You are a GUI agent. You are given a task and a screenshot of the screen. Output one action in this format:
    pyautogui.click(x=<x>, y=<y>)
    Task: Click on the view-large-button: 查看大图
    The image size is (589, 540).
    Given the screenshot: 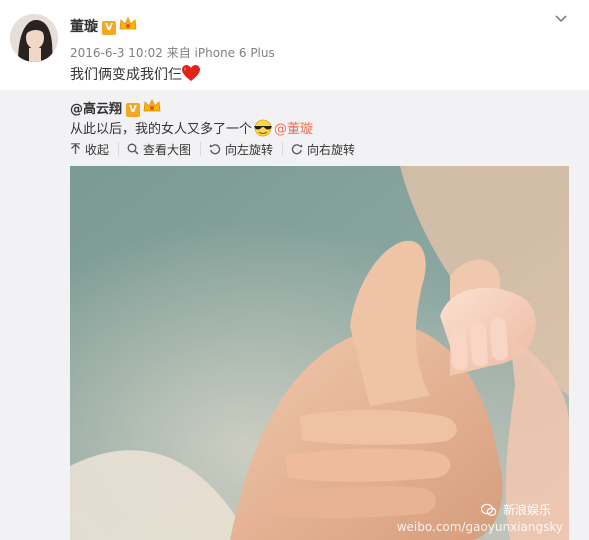 What is the action you would take?
    pyautogui.click(x=164, y=149)
    